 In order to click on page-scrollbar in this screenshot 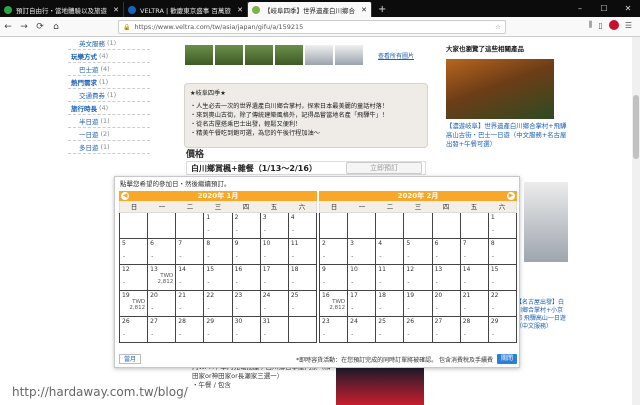, I will do `click(636, 221)`.